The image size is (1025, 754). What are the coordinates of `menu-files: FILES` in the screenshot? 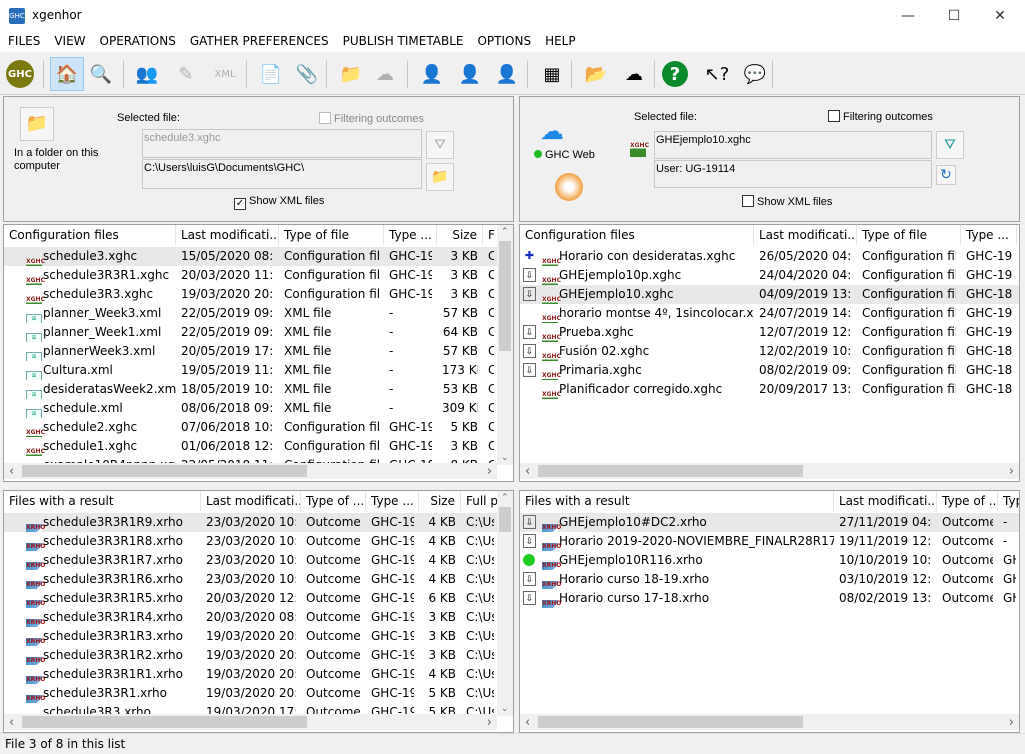 It's located at (23, 40).